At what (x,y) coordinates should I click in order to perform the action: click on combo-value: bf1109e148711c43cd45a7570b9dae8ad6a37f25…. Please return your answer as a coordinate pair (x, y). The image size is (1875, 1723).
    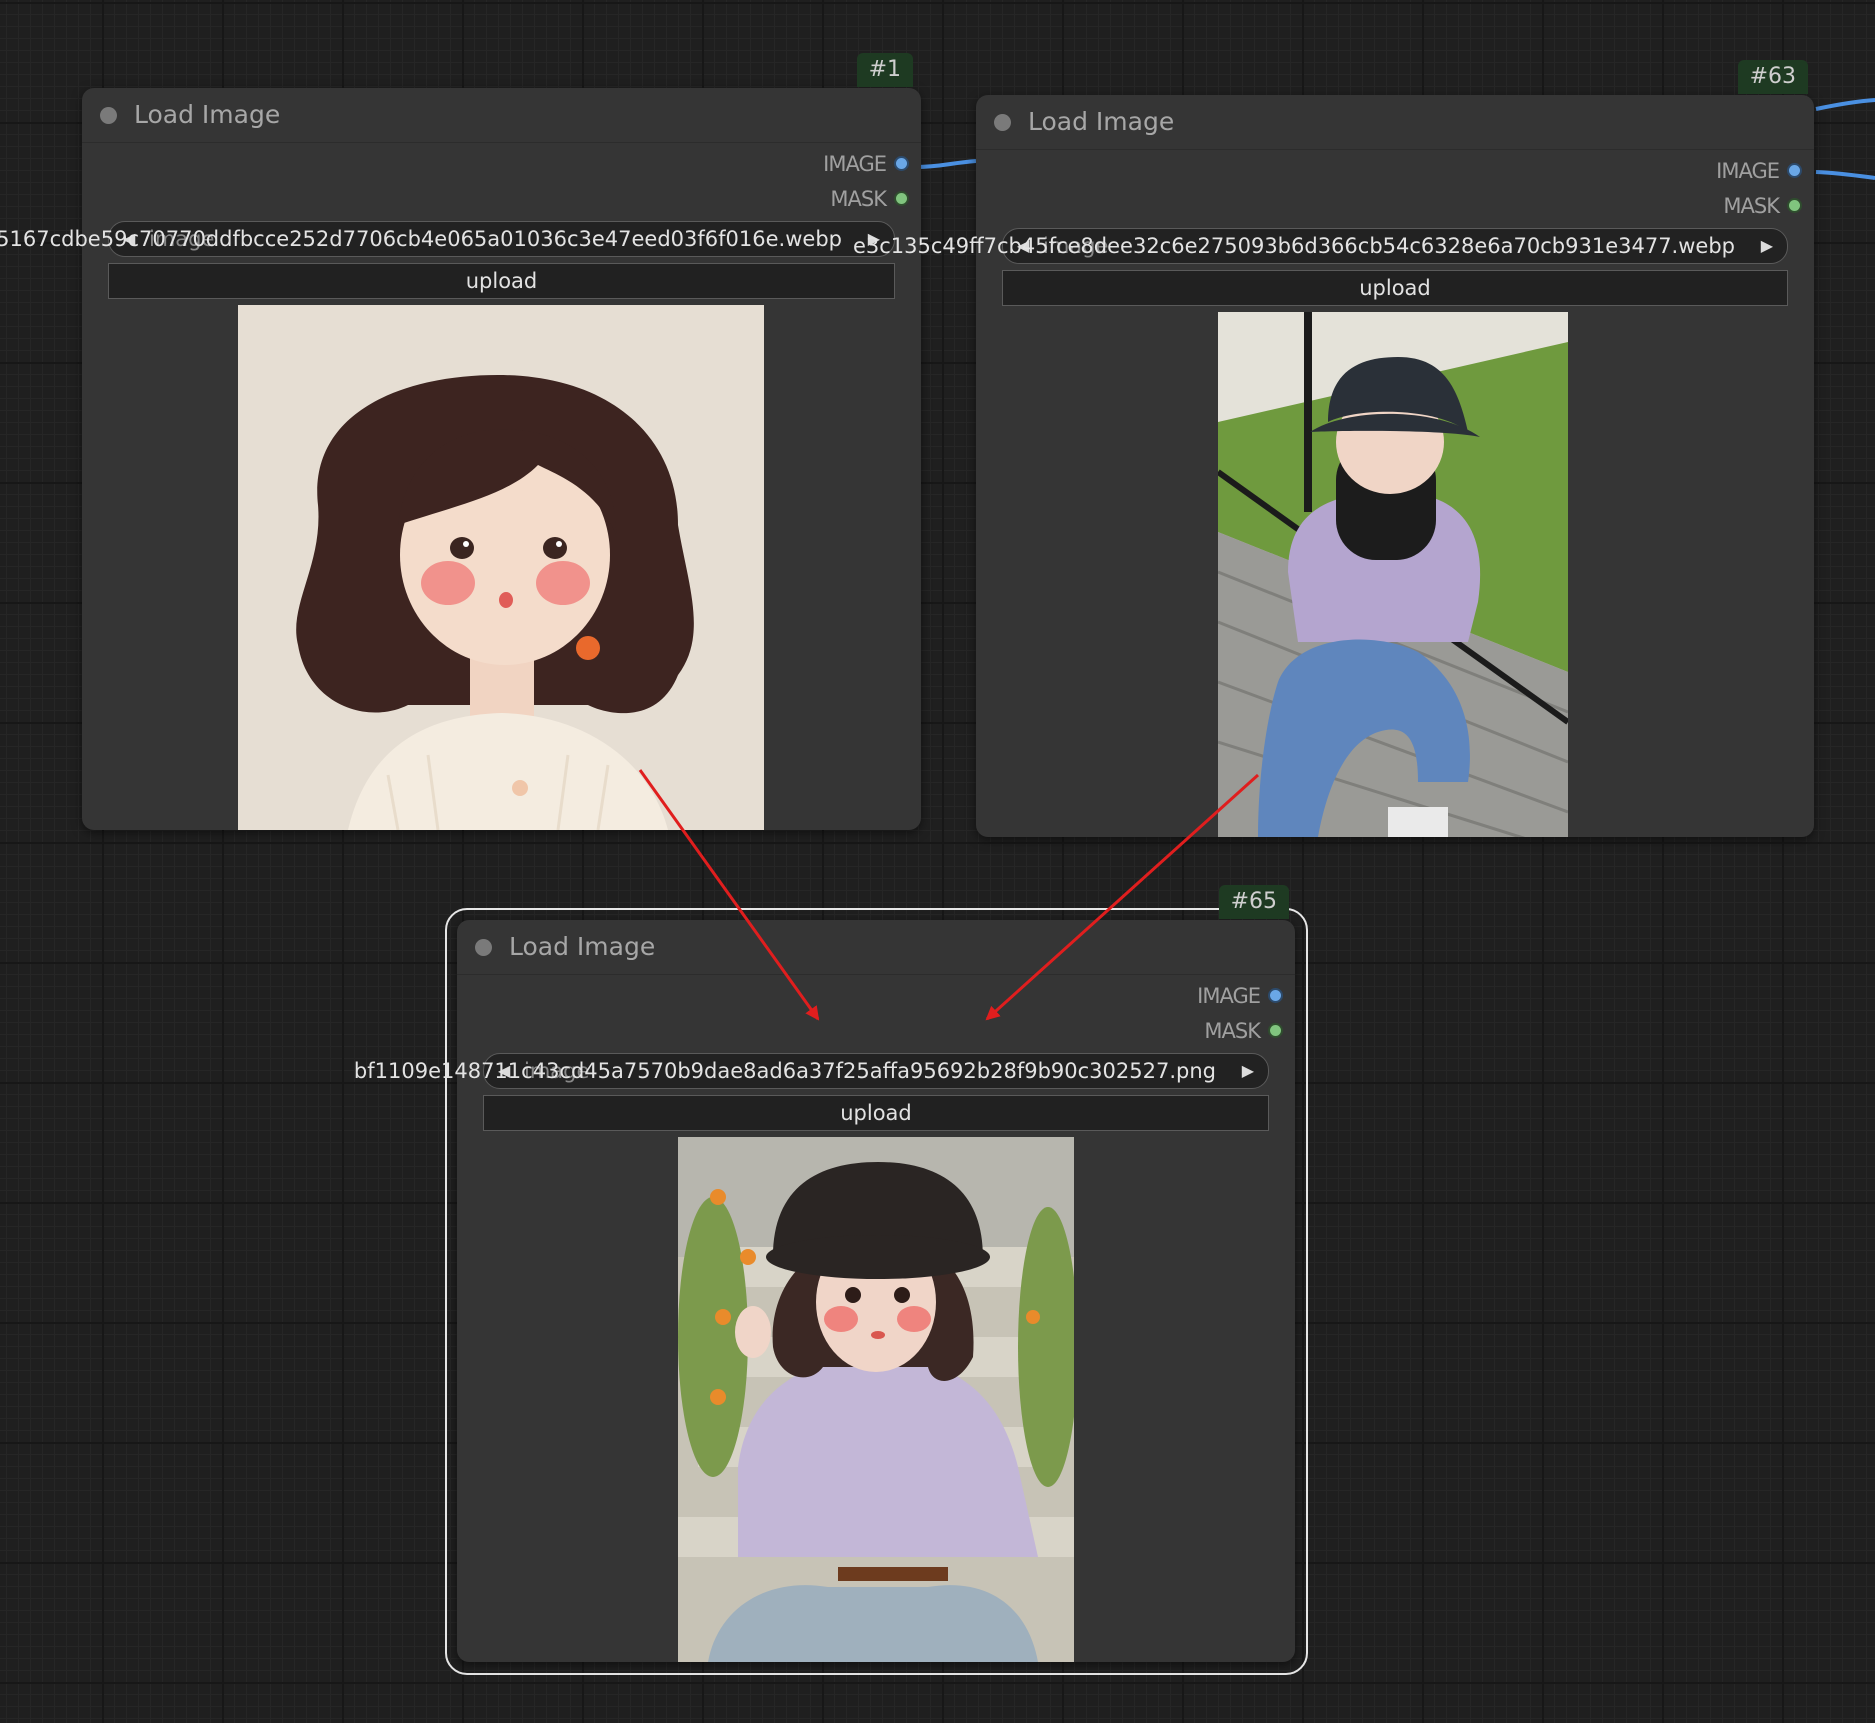
    Looking at the image, I should click on (784, 1071).